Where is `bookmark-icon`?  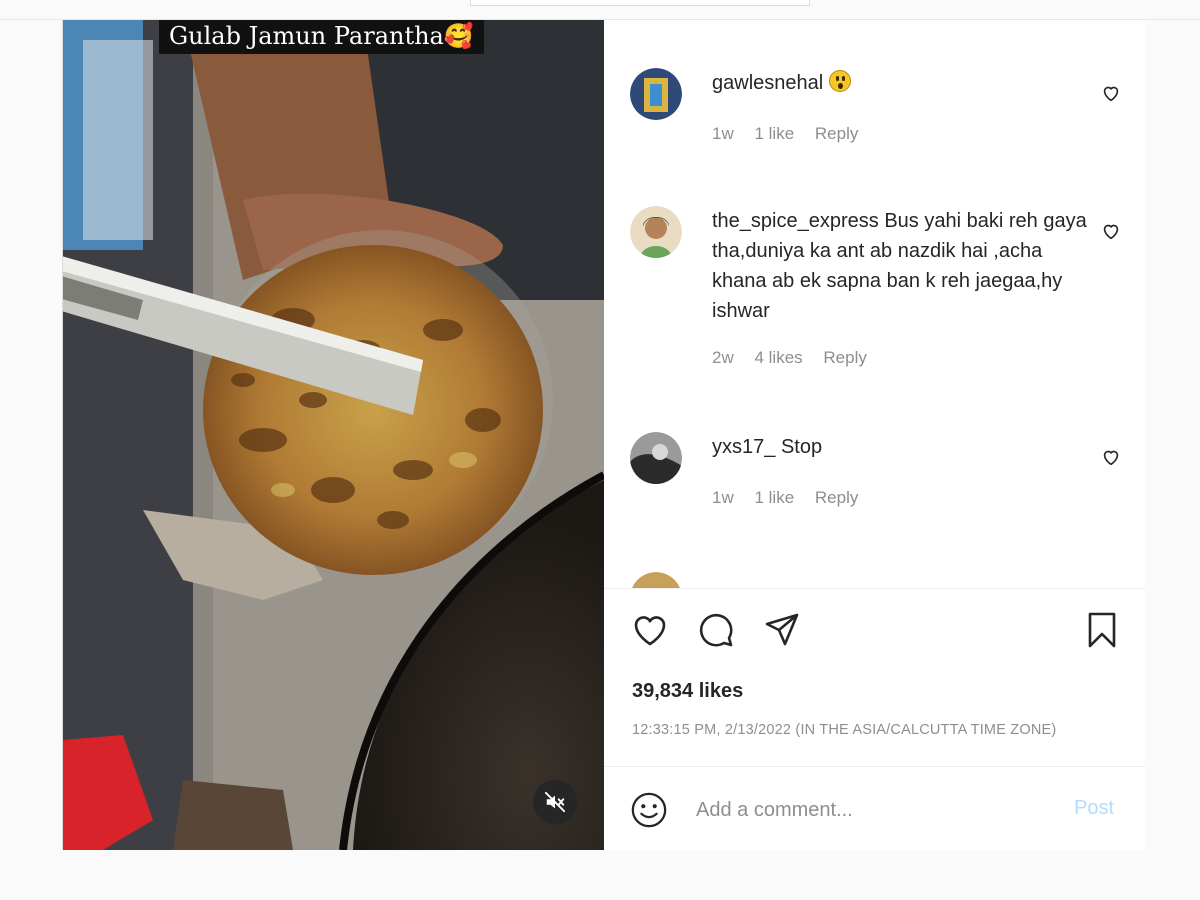 bookmark-icon is located at coordinates (1102, 630).